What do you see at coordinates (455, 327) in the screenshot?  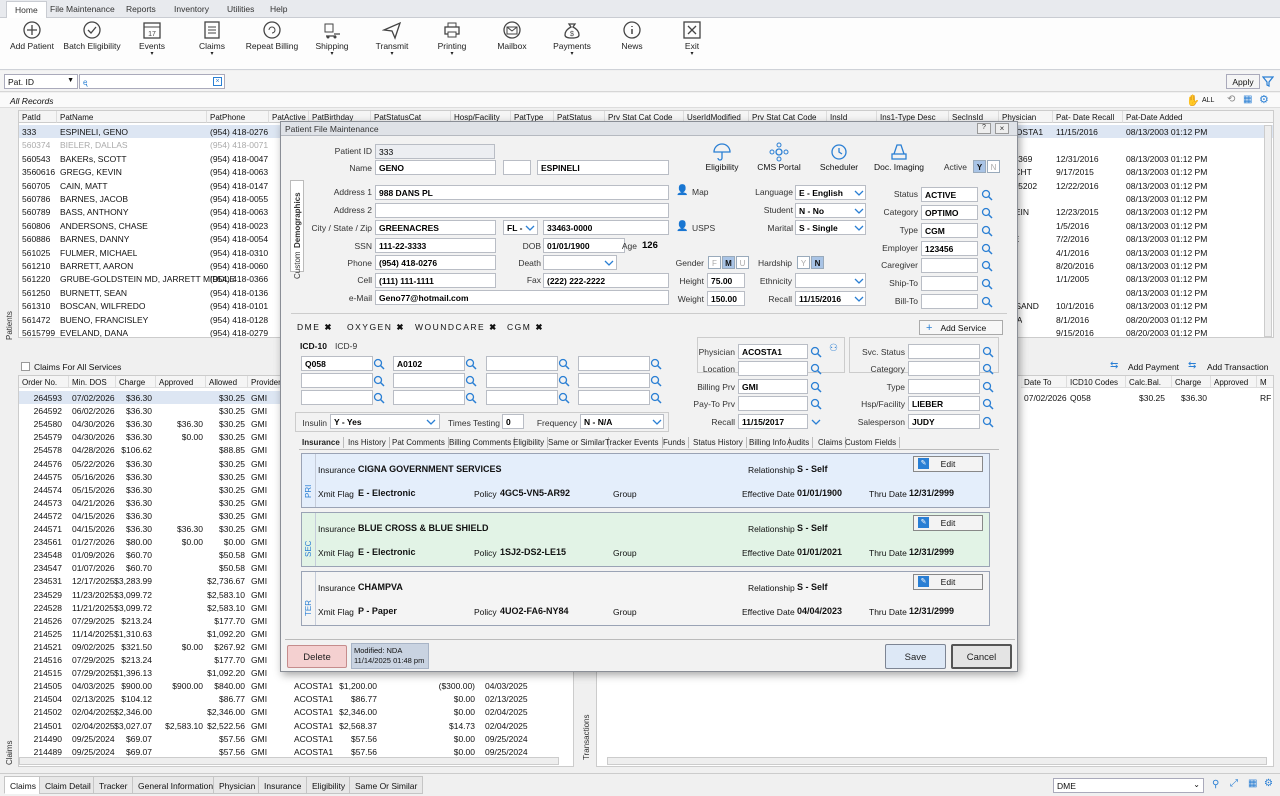 I see `service-tab-woundcare: WOUNDCARE ✖` at bounding box center [455, 327].